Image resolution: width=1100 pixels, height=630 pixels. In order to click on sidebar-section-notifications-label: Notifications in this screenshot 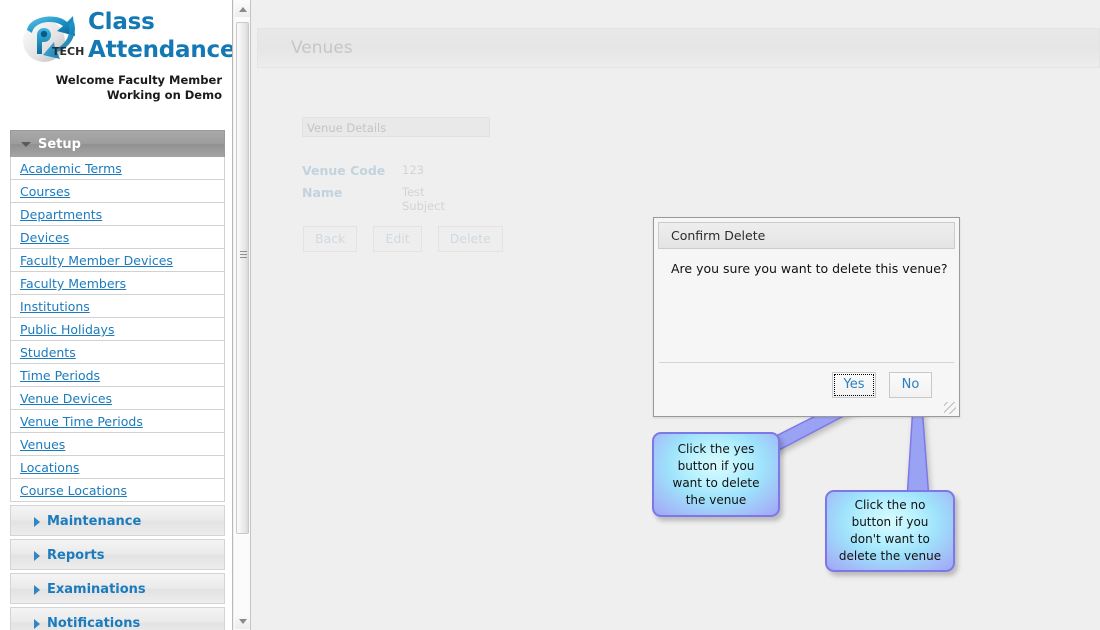, I will do `click(94, 623)`.